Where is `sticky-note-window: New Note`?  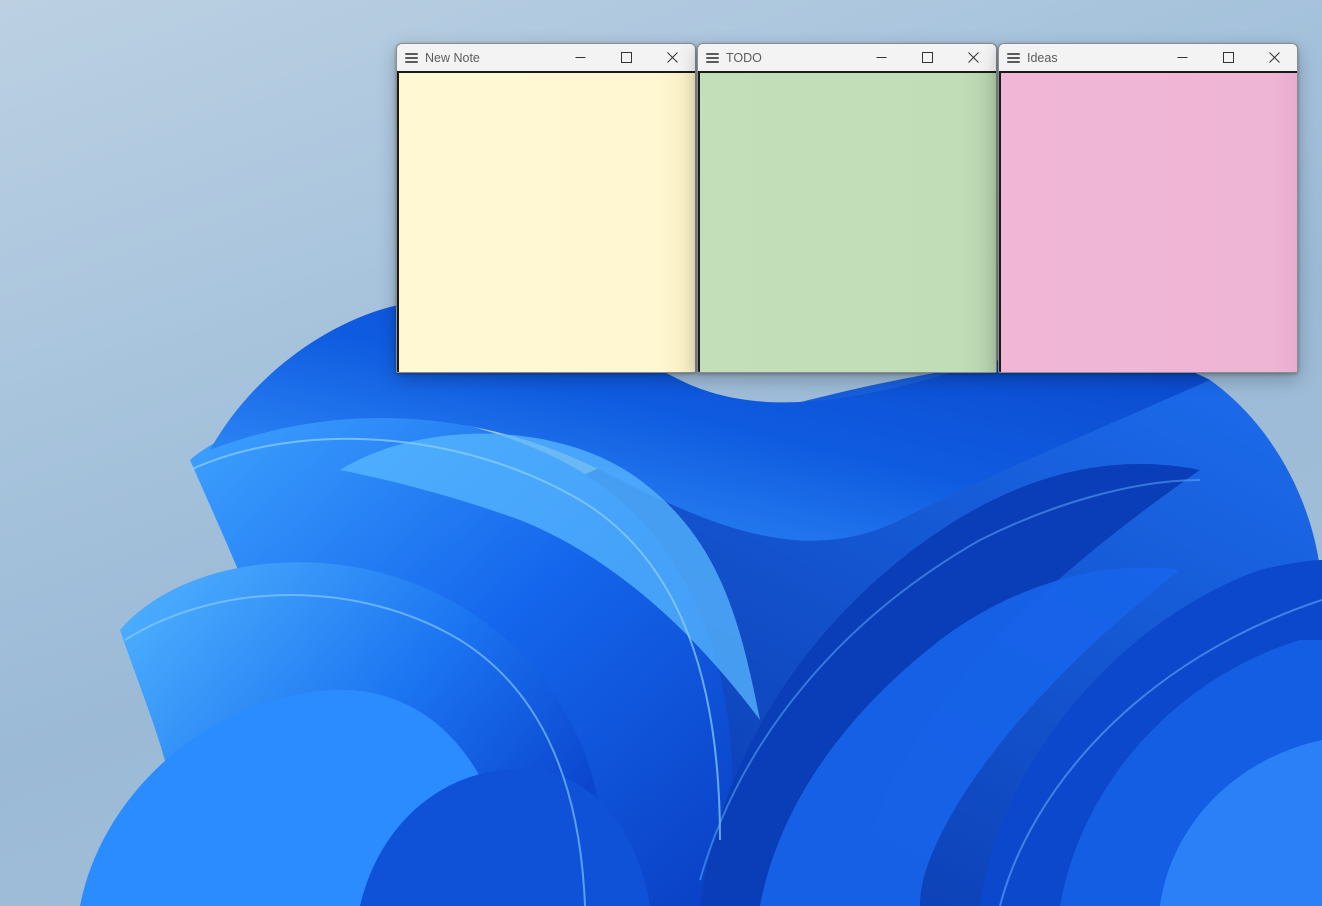 sticky-note-window: New Note is located at coordinates (546, 208).